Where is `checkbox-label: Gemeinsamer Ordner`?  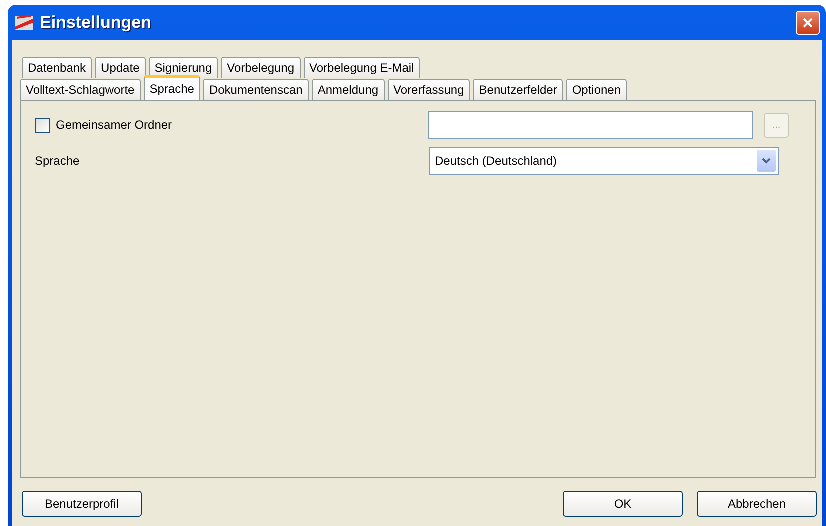 checkbox-label: Gemeinsamer Ordner is located at coordinates (114, 125).